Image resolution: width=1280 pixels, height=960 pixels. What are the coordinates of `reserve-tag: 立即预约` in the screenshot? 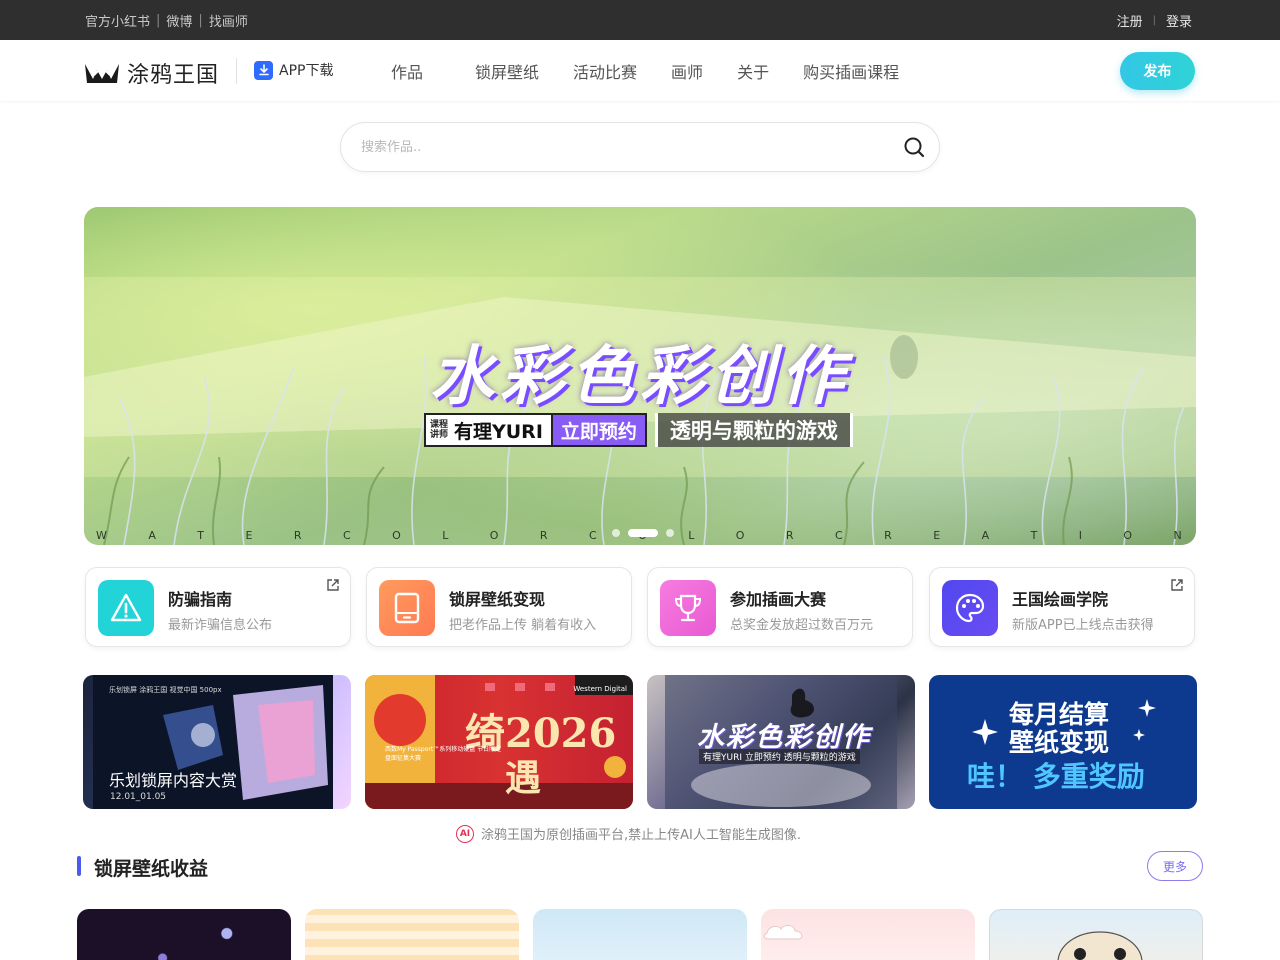 It's located at (599, 430).